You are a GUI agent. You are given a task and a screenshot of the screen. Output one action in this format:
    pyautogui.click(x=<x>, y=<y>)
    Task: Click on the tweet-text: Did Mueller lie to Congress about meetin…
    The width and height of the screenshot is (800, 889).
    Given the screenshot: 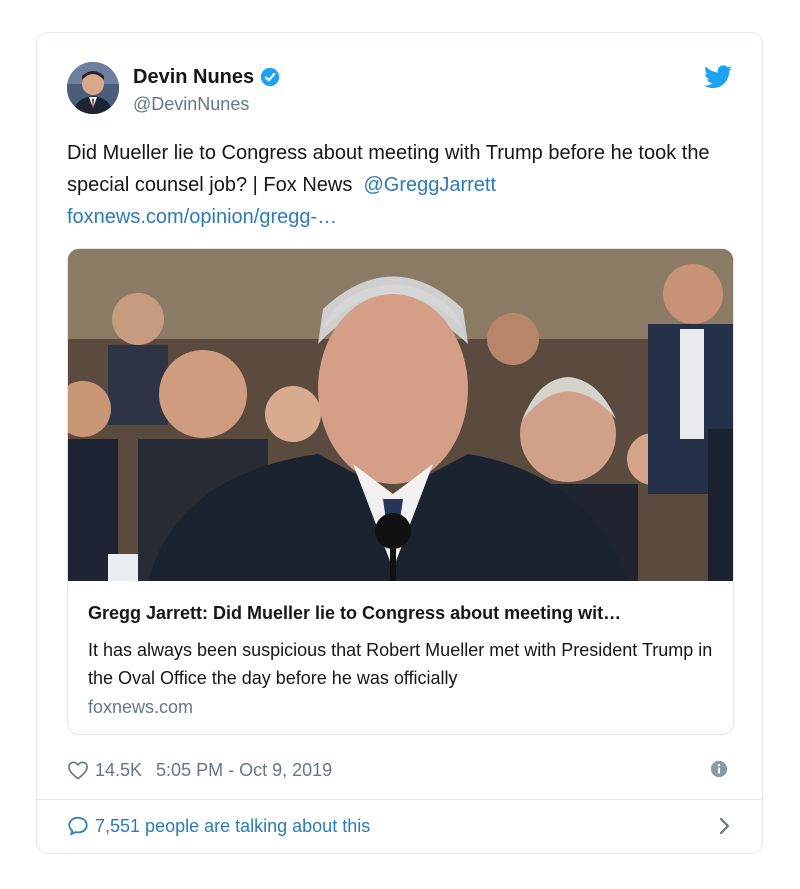 What is the action you would take?
    pyautogui.click(x=407, y=185)
    